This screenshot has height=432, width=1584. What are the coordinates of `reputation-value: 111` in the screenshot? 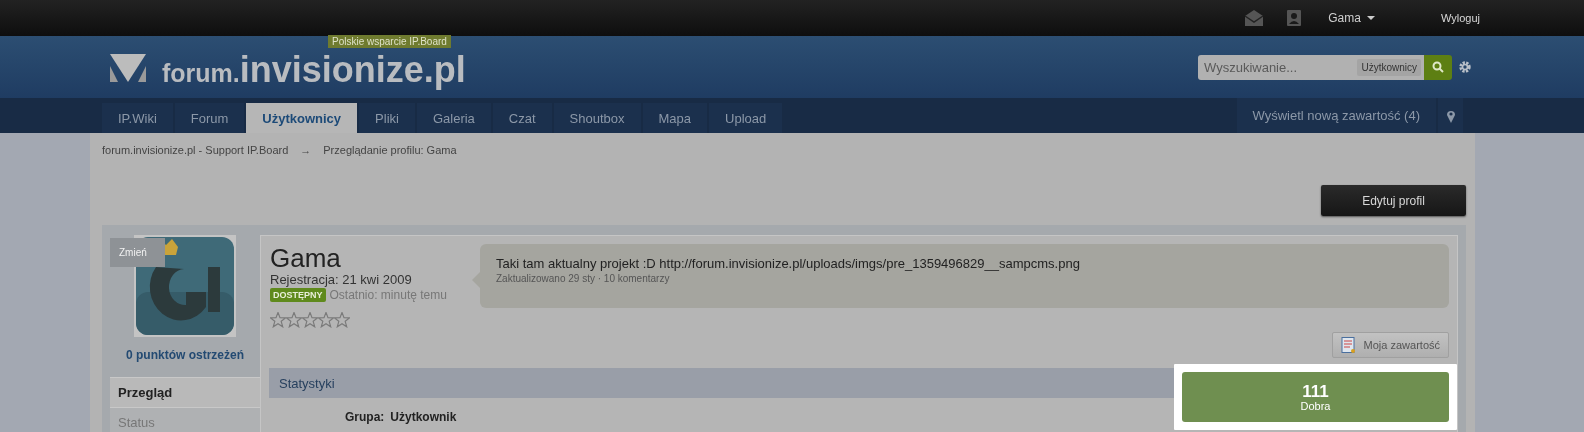 It's located at (1315, 391).